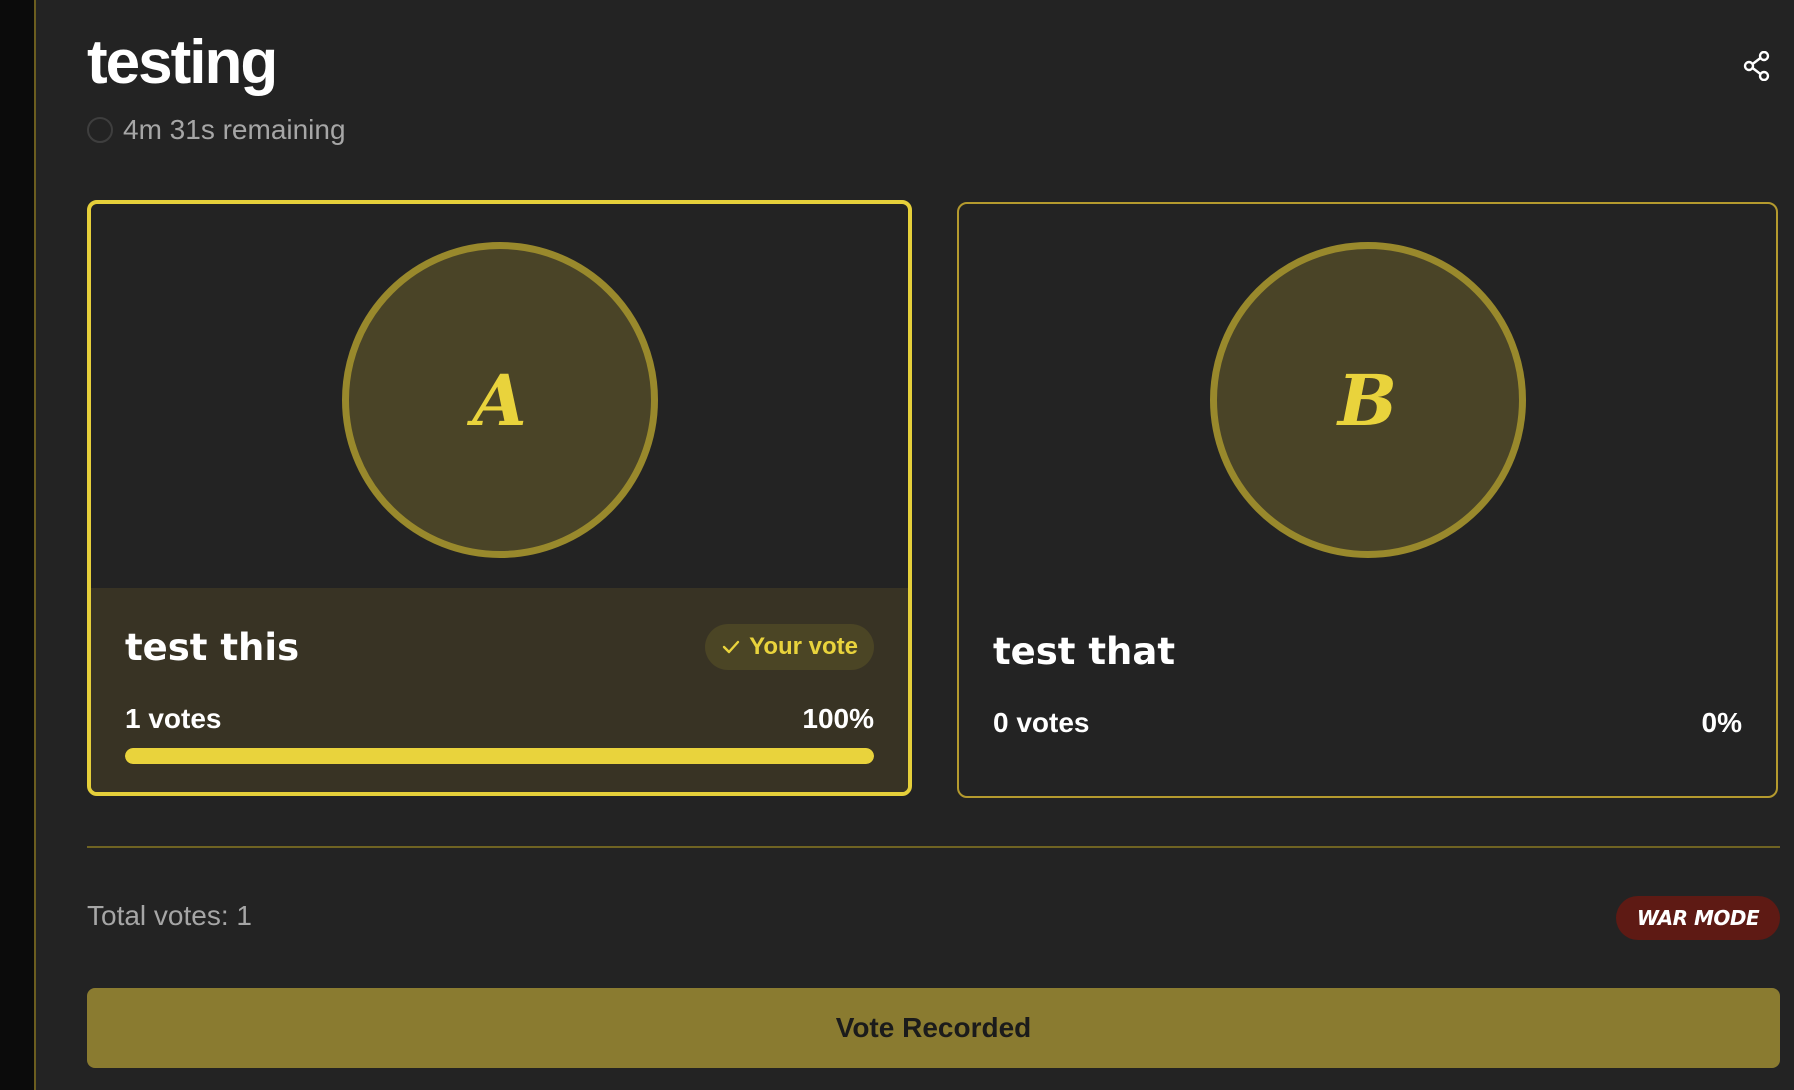  I want to click on divider, so click(933, 847).